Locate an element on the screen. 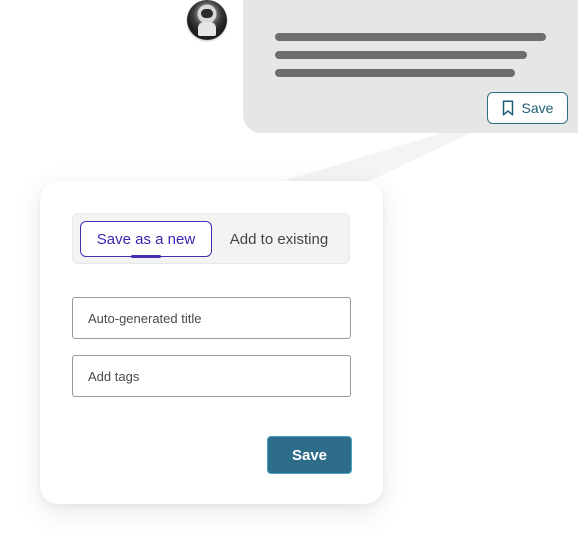  save-button: Save is located at coordinates (309, 455).